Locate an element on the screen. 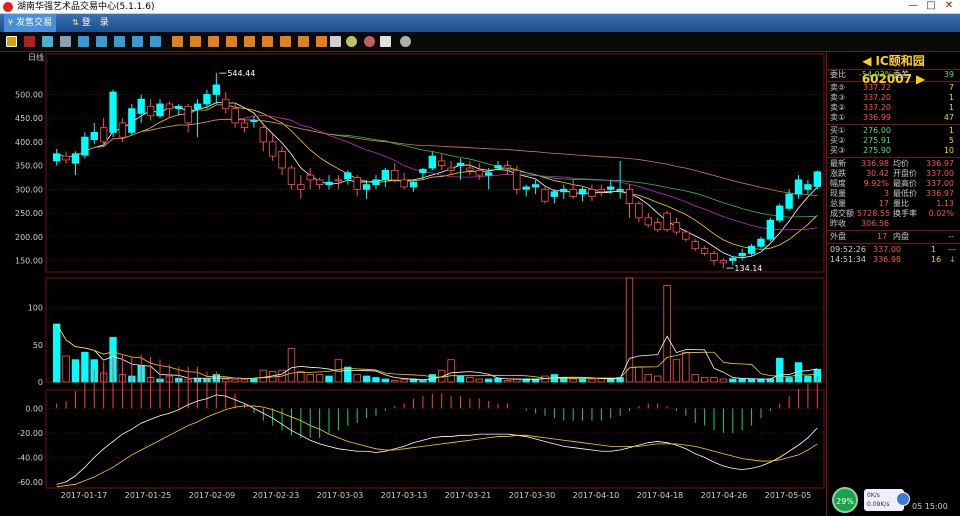 The image size is (960, 516). tick-volume: 16 is located at coordinates (936, 259).